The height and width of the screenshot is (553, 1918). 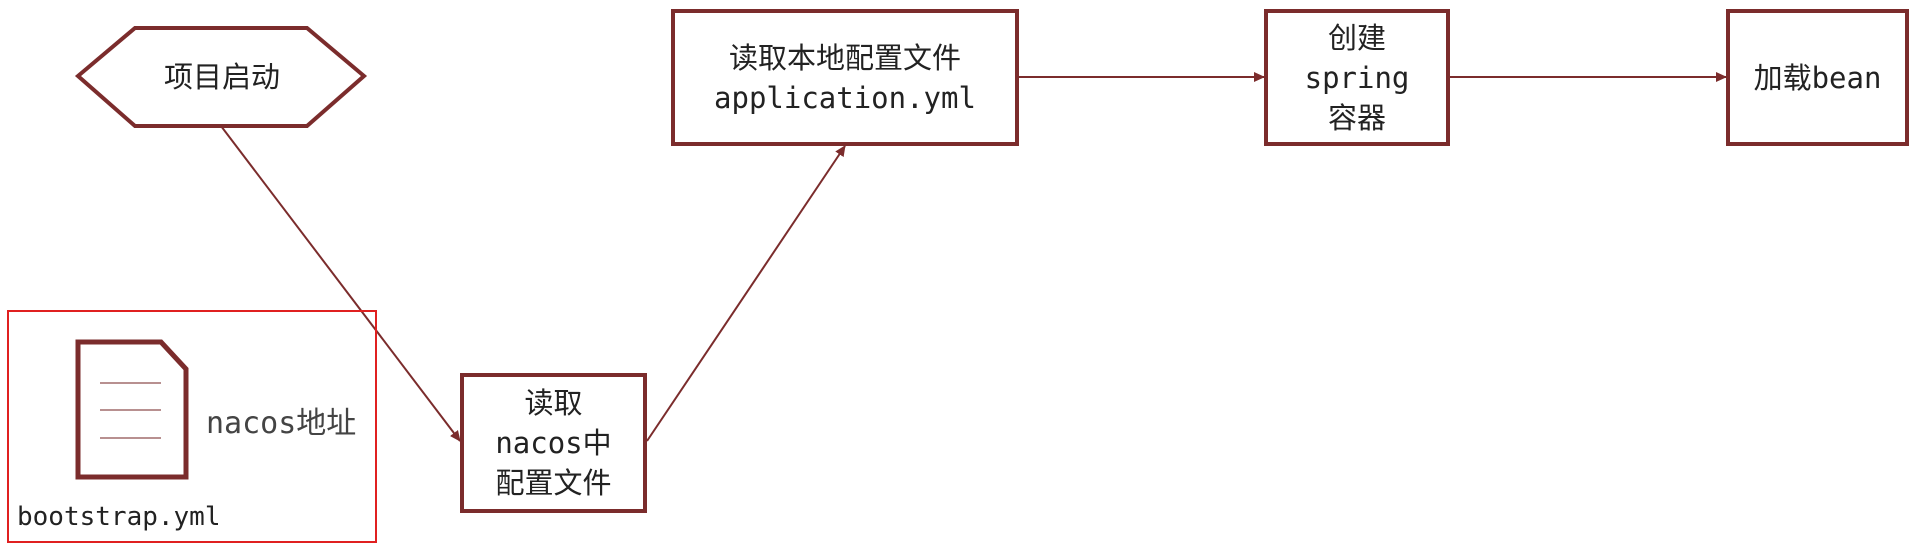 I want to click on read-nacos-line2: nacos中, so click(x=553, y=443).